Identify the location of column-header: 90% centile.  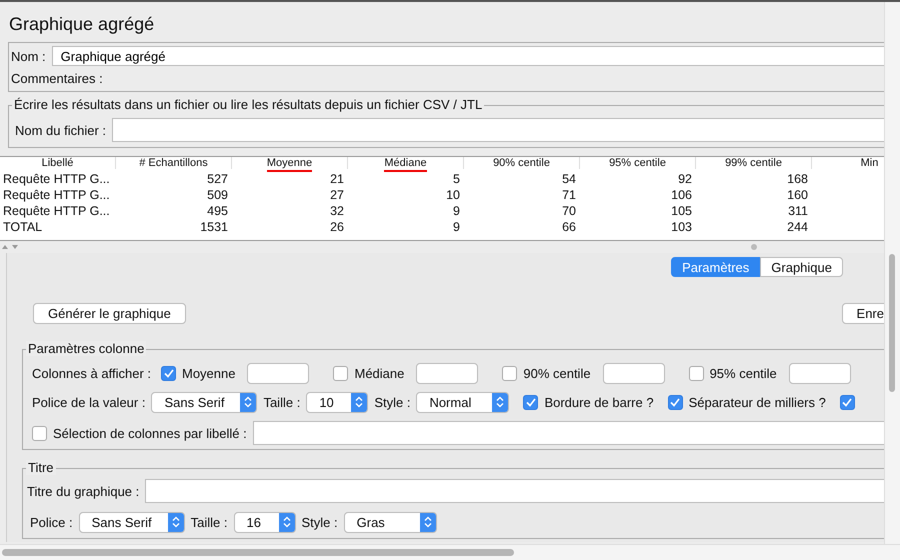
(521, 163).